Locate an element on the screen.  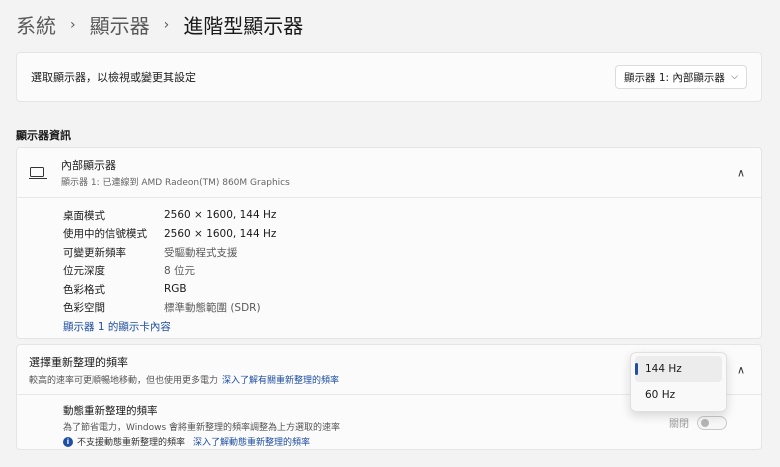
toggle-label: 關閉 is located at coordinates (679, 424).